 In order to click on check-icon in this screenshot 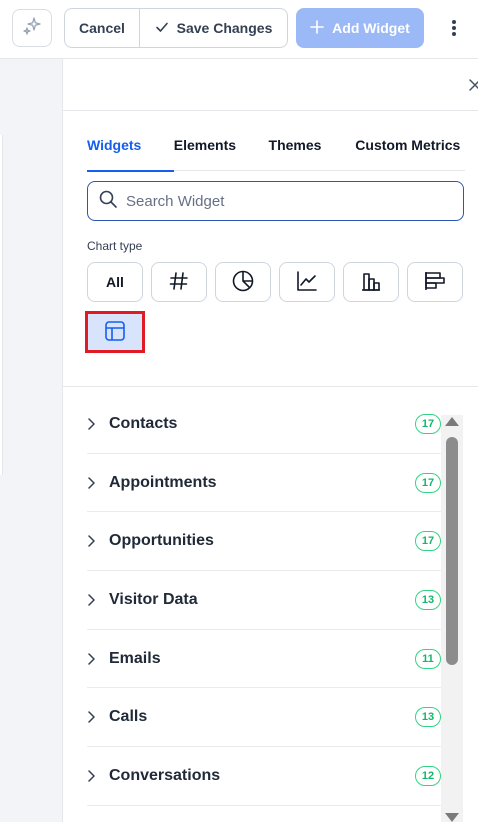, I will do `click(162, 28)`.